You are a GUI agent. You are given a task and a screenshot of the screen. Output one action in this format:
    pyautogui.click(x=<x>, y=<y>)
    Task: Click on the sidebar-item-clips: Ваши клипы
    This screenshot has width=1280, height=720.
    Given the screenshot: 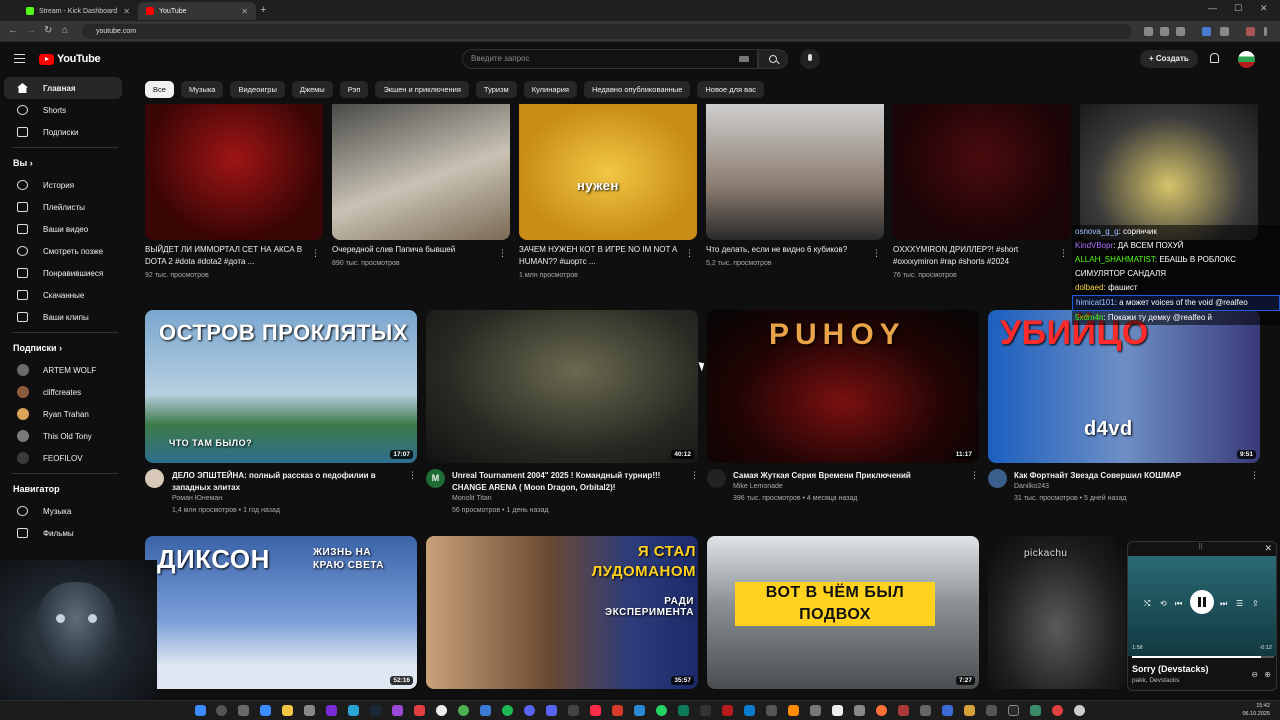 What is the action you would take?
    pyautogui.click(x=63, y=317)
    